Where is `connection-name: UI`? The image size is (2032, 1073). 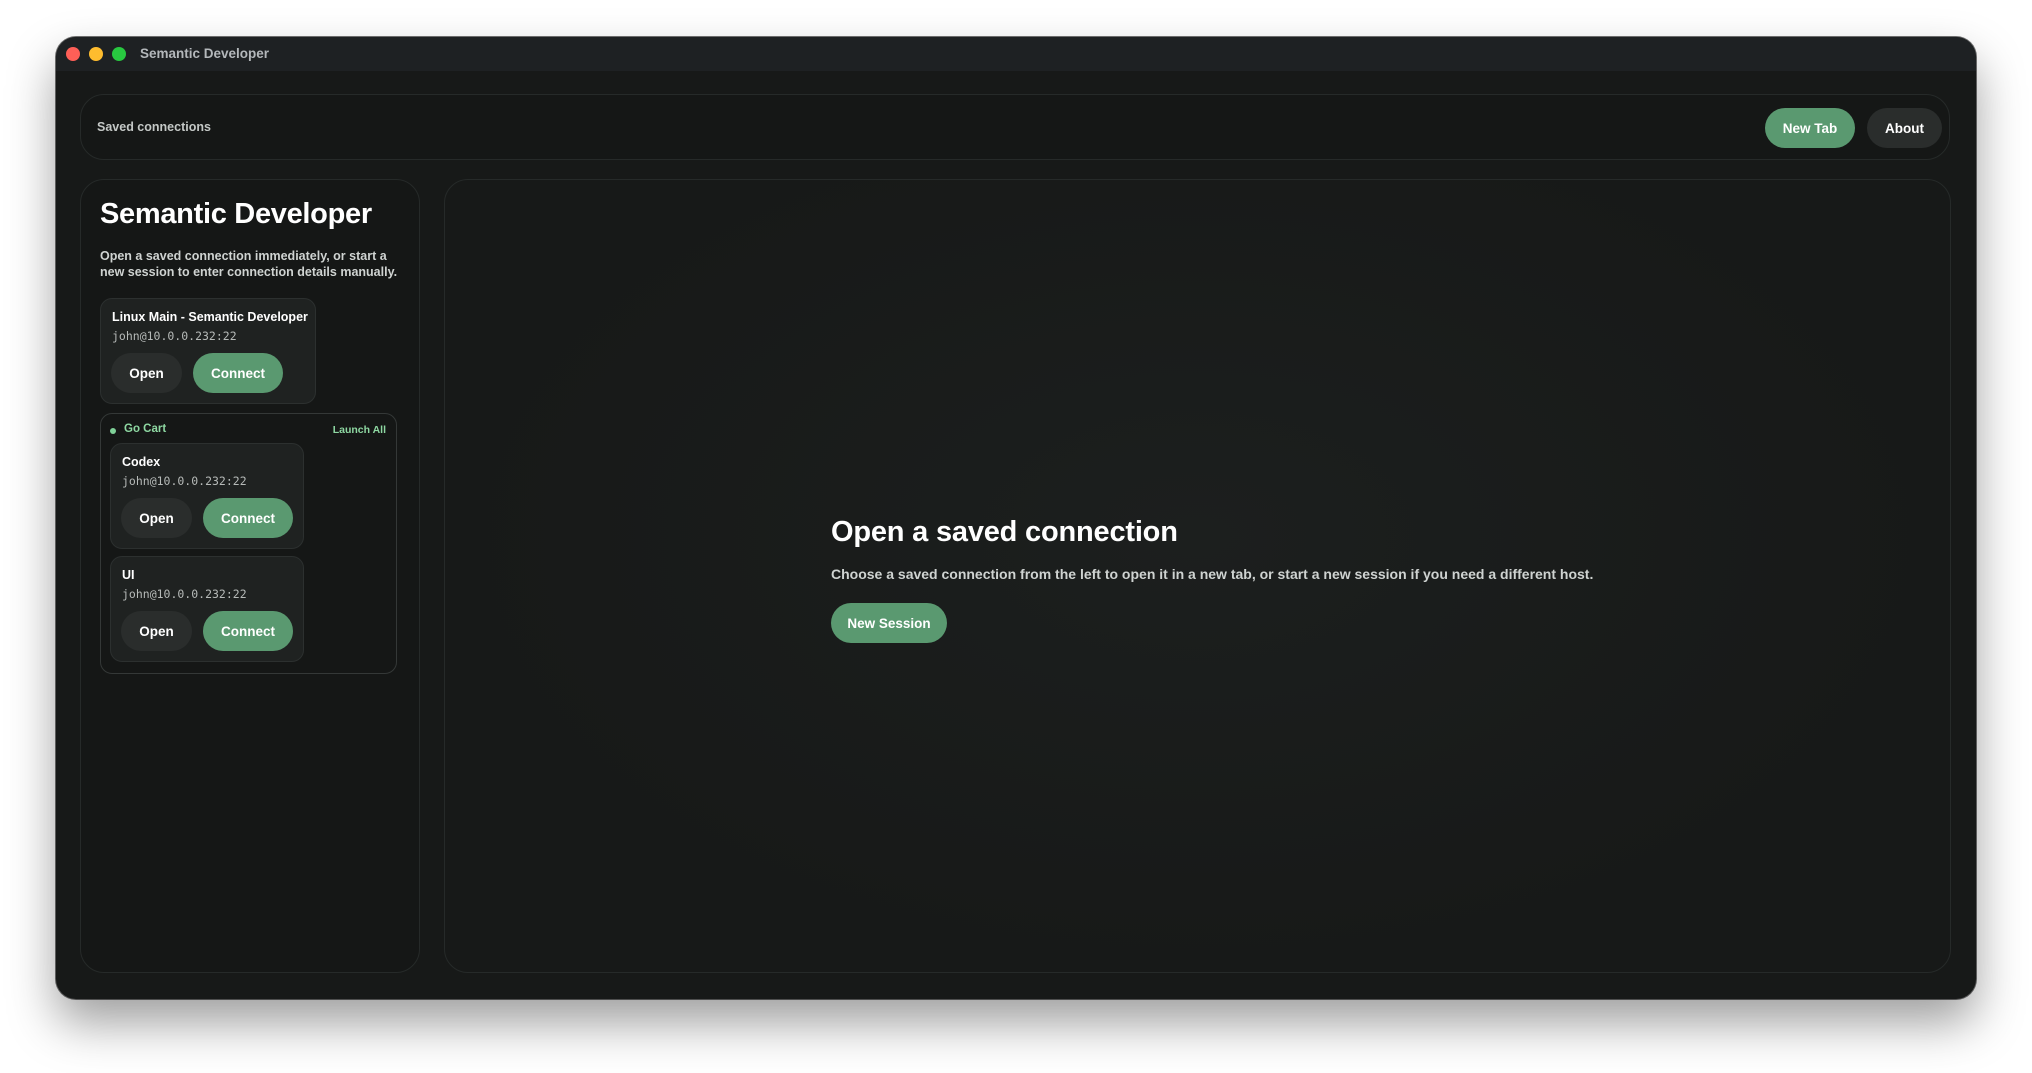
connection-name: UI is located at coordinates (128, 575).